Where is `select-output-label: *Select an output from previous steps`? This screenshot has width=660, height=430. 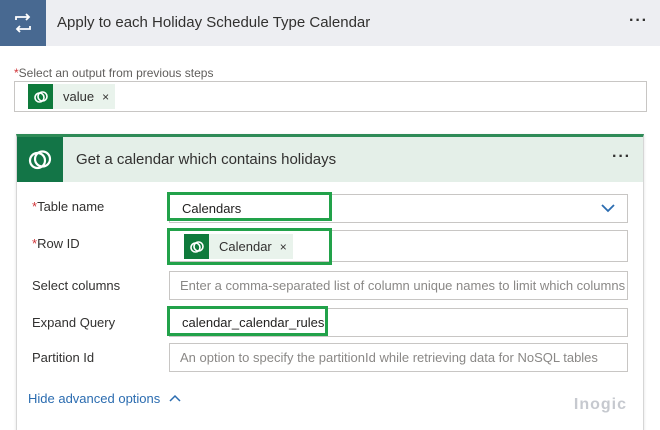
select-output-label: *Select an output from previous steps is located at coordinates (113, 73).